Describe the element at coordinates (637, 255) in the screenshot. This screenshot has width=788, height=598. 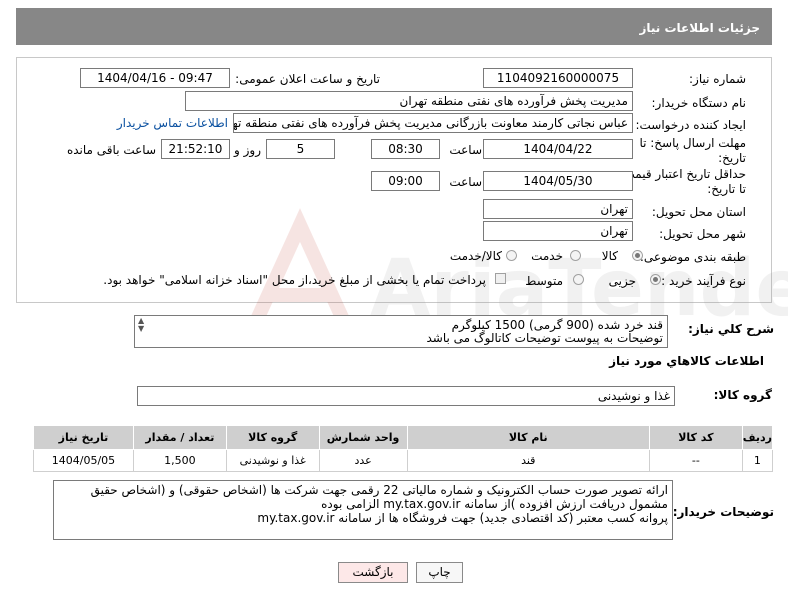
I see `category-goods-radio` at that location.